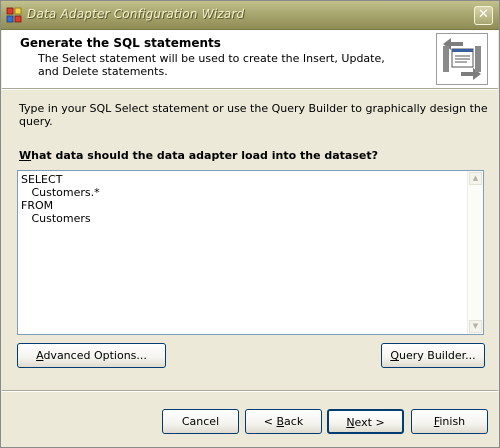 This screenshot has width=500, height=448. Describe the element at coordinates (280, 421) in the screenshot. I see `back-mnemonic: B` at that location.